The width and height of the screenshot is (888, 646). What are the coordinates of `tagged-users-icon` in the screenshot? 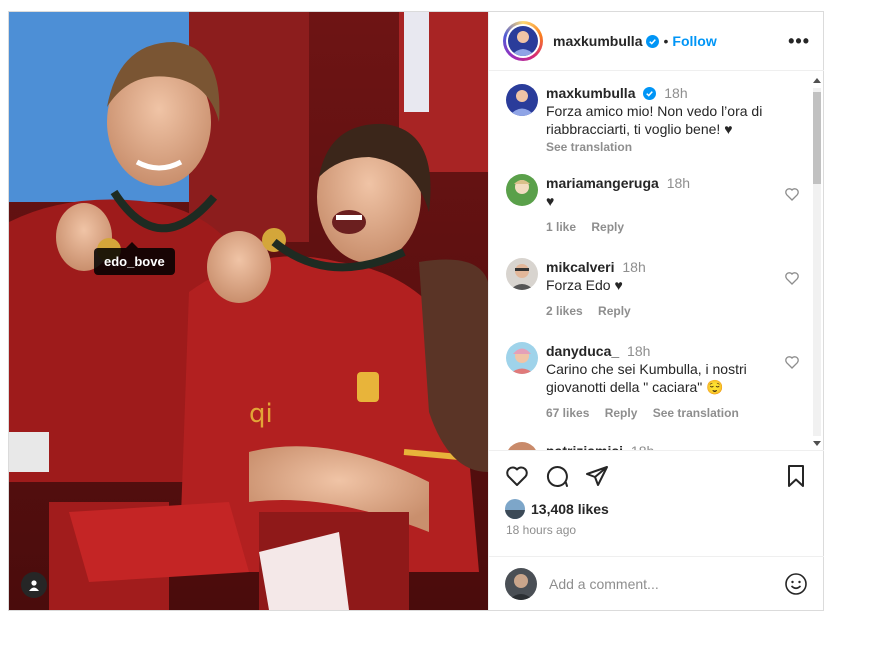 It's located at (34, 585).